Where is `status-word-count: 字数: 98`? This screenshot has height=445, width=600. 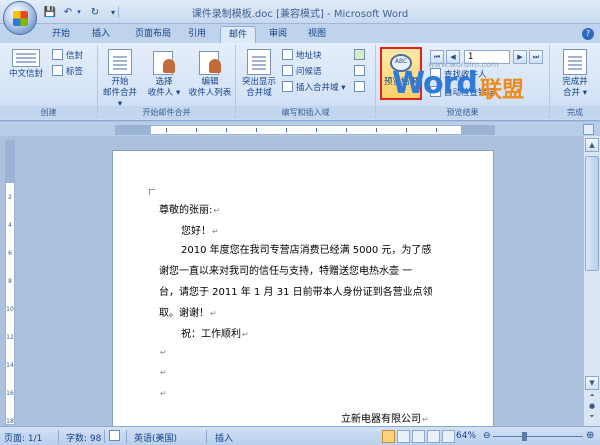
status-word-count: 字数: 98 is located at coordinates (83, 437).